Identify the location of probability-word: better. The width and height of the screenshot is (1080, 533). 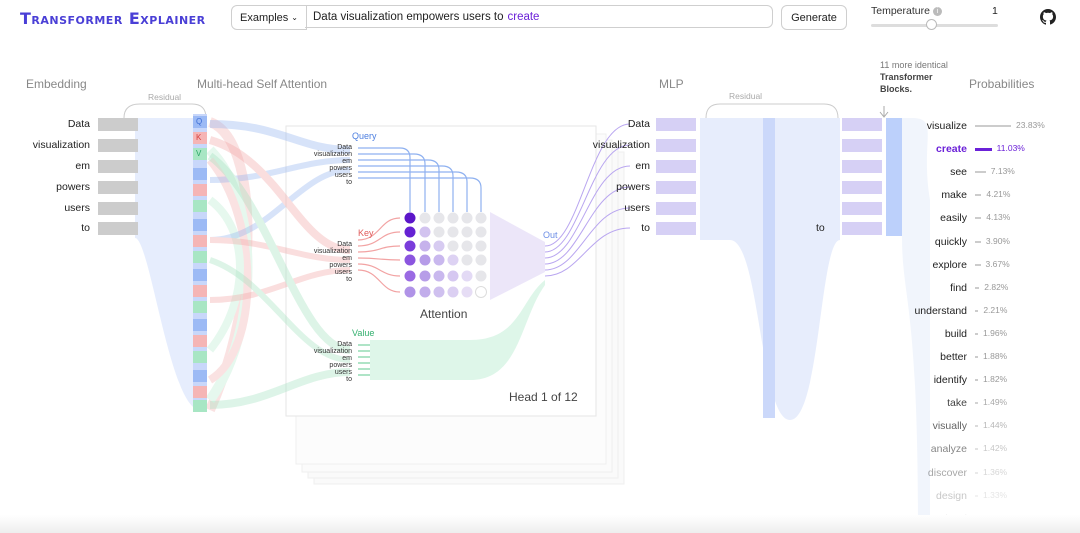
(953, 357).